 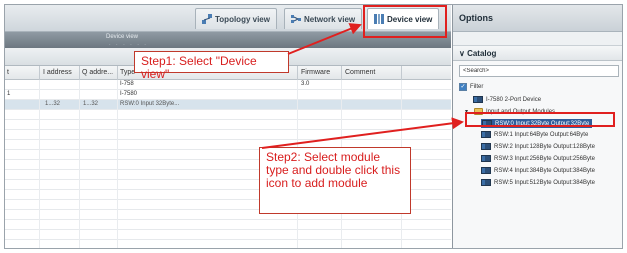 I want to click on table-row: 1 I-7580, so click(x=228, y=95).